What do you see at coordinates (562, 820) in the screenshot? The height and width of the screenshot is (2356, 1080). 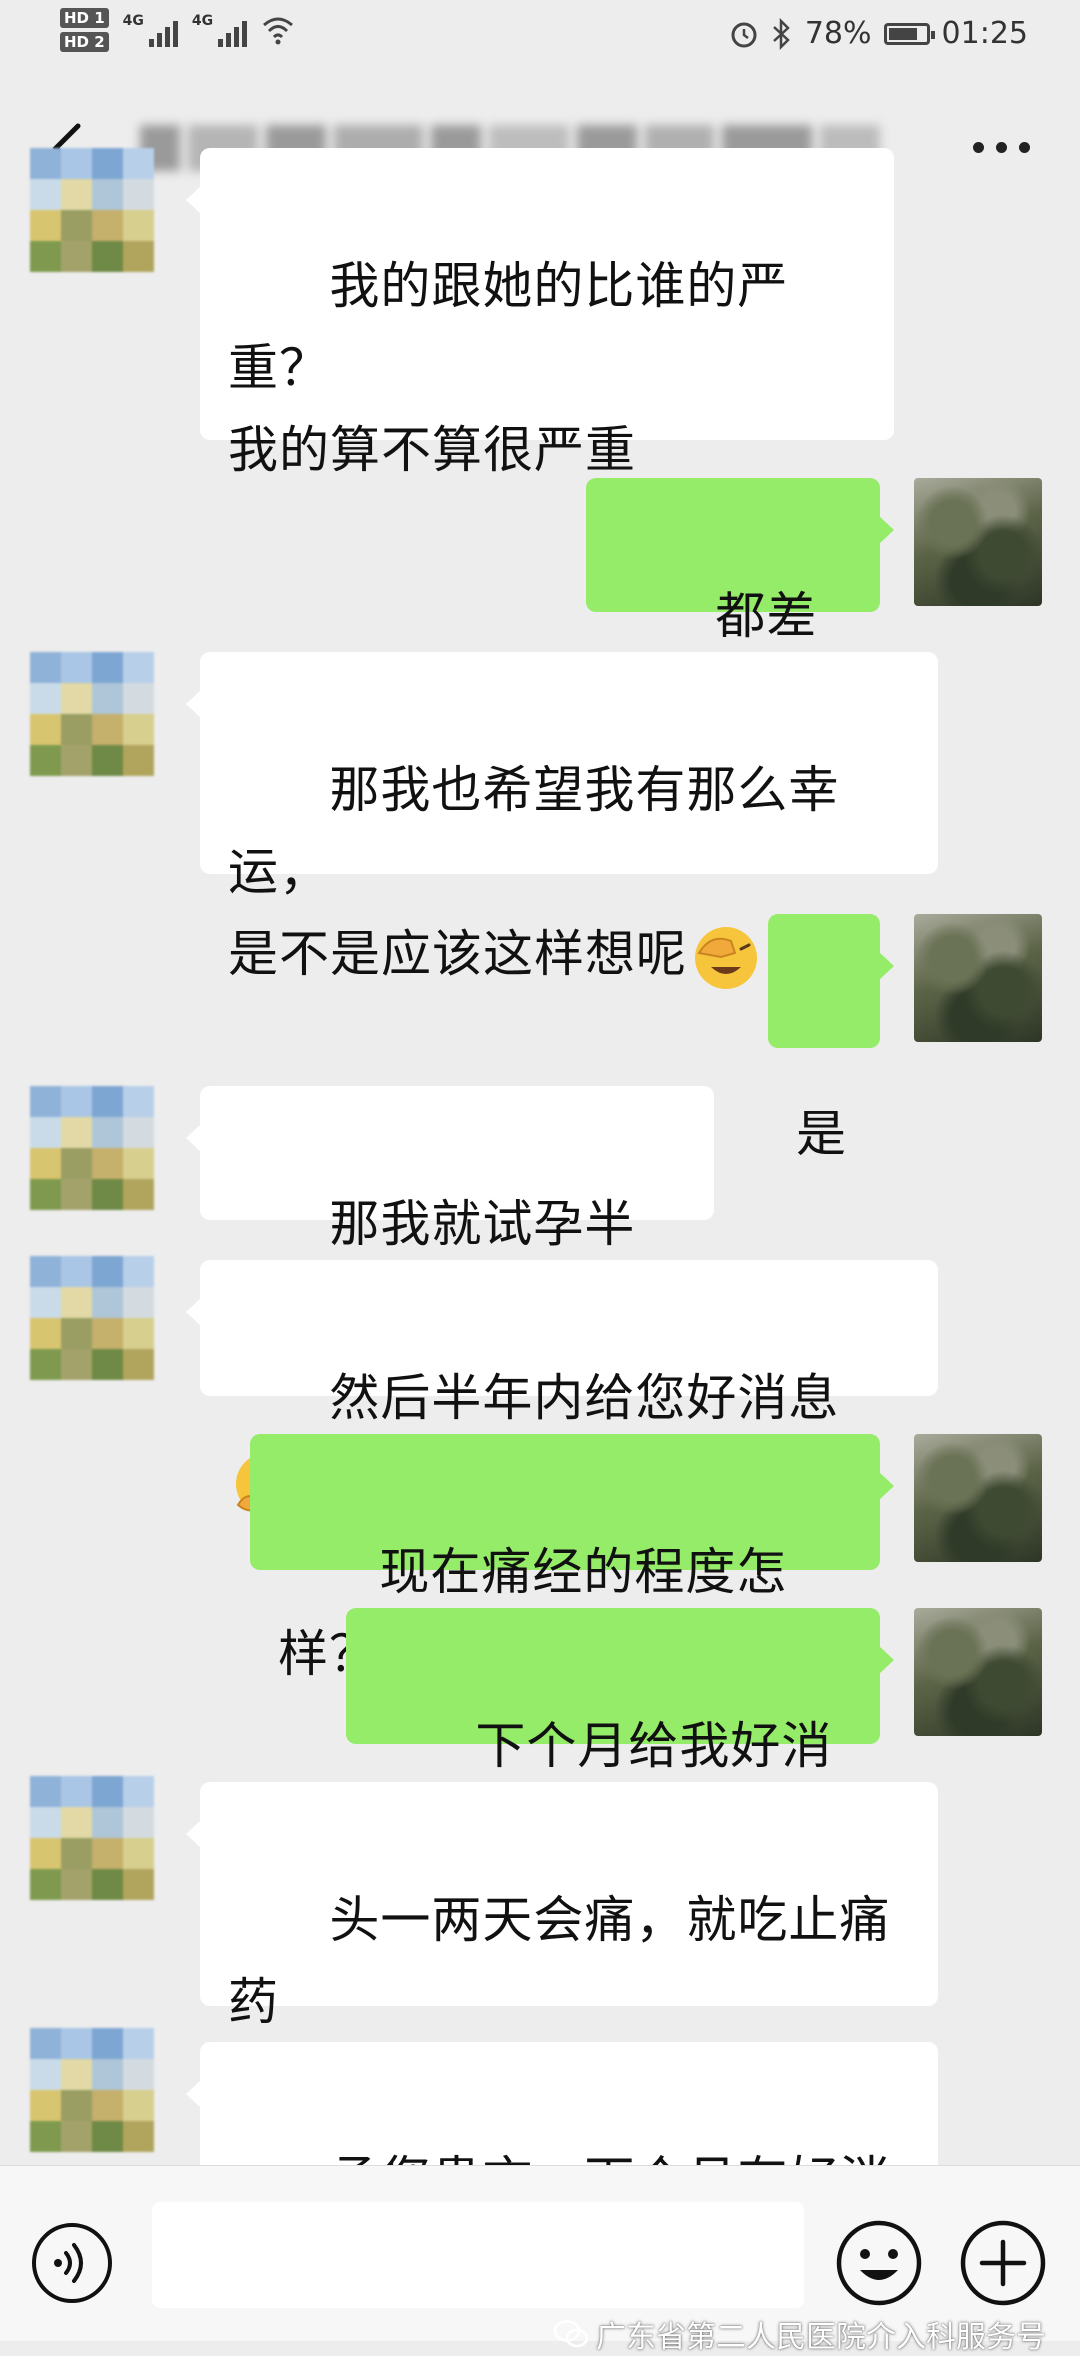 I see `message-bubble: 那我也希望我有那么幸运， 是不是应该这样想呢` at bounding box center [562, 820].